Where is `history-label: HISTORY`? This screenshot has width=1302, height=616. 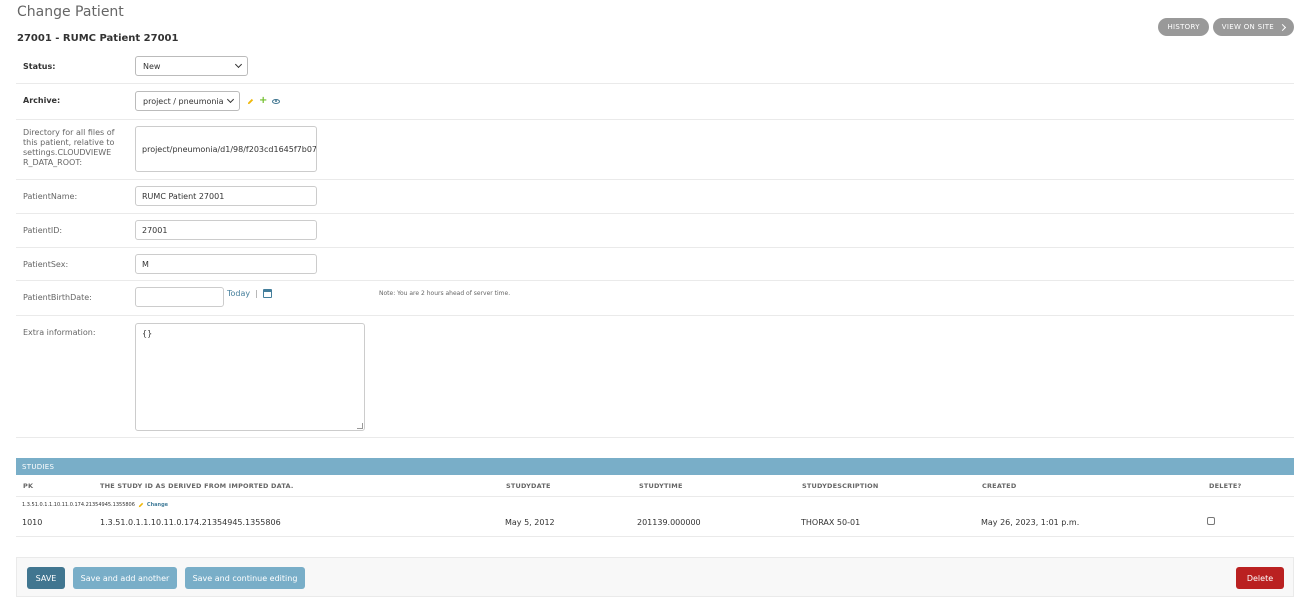 history-label: HISTORY is located at coordinates (1183, 27).